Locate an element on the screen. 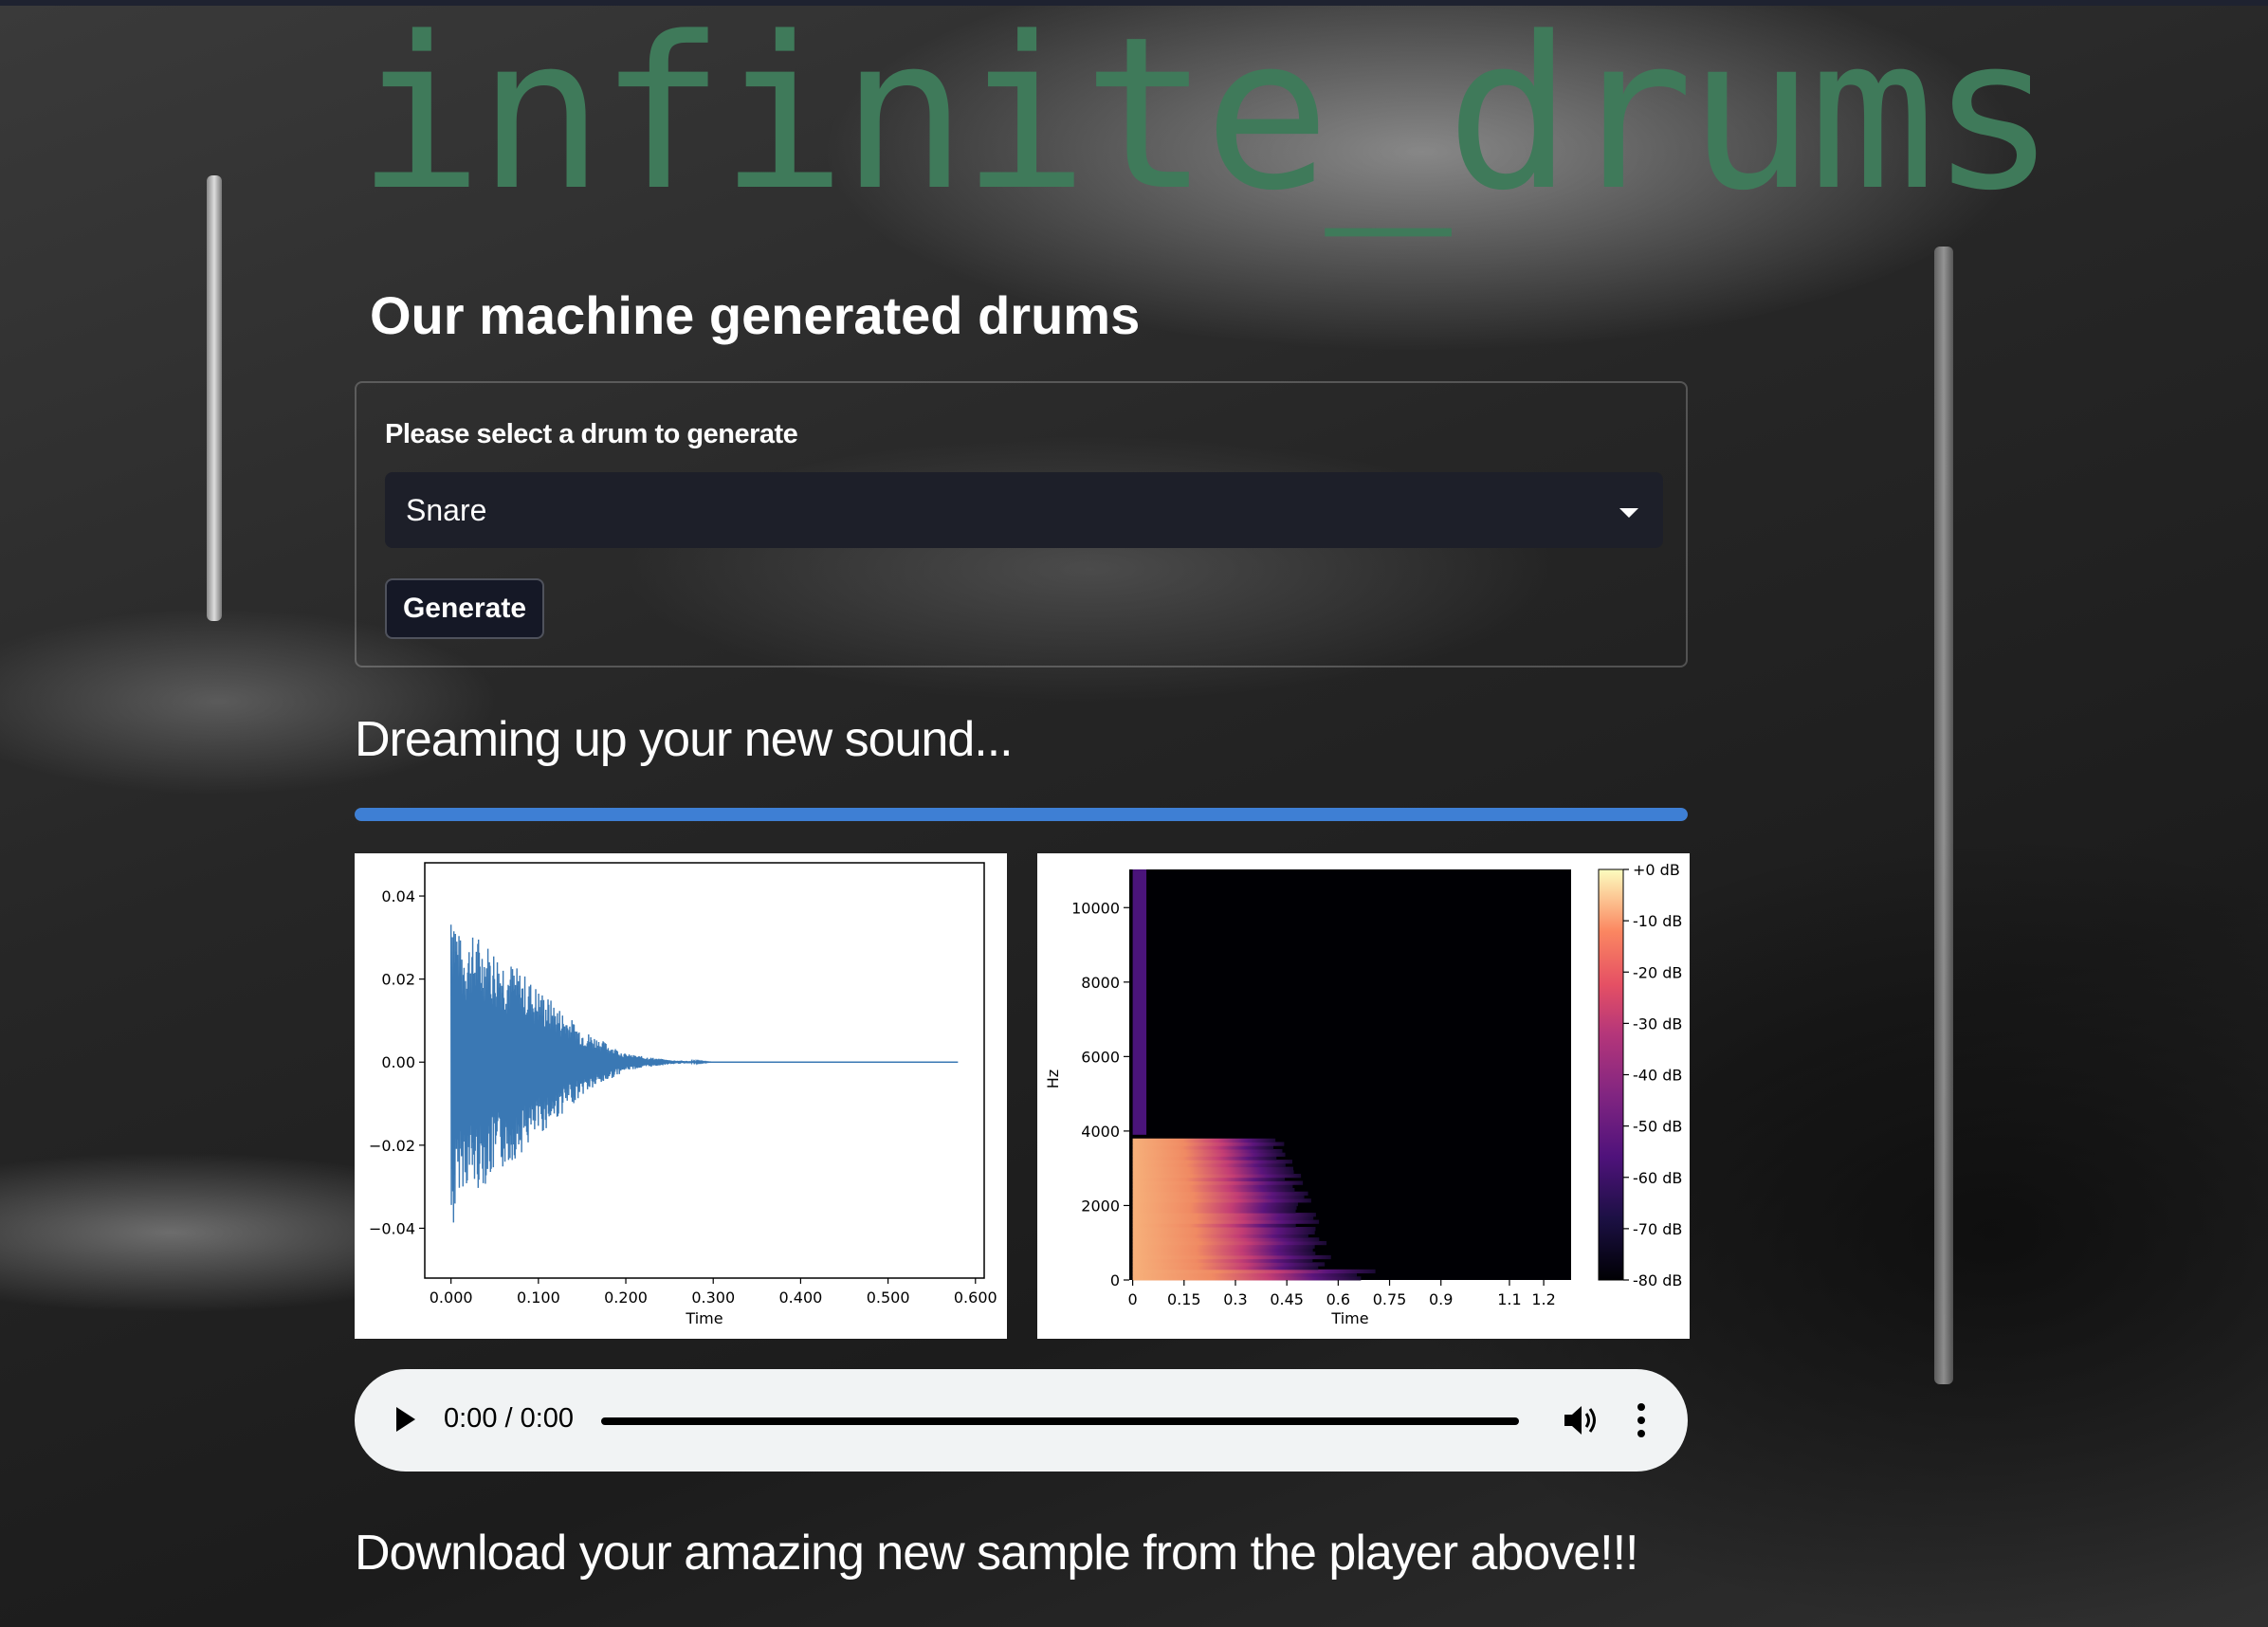 This screenshot has width=2268, height=1627. waveform-ytick-label: 0.04 is located at coordinates (398, 896).